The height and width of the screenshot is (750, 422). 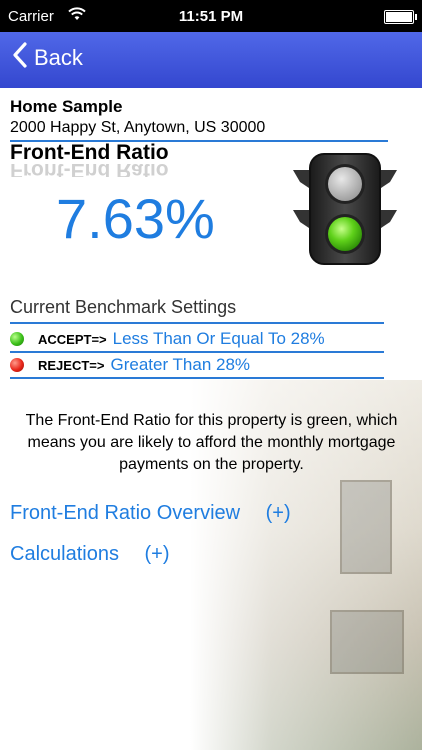 I want to click on house-railing, so click(x=367, y=642).